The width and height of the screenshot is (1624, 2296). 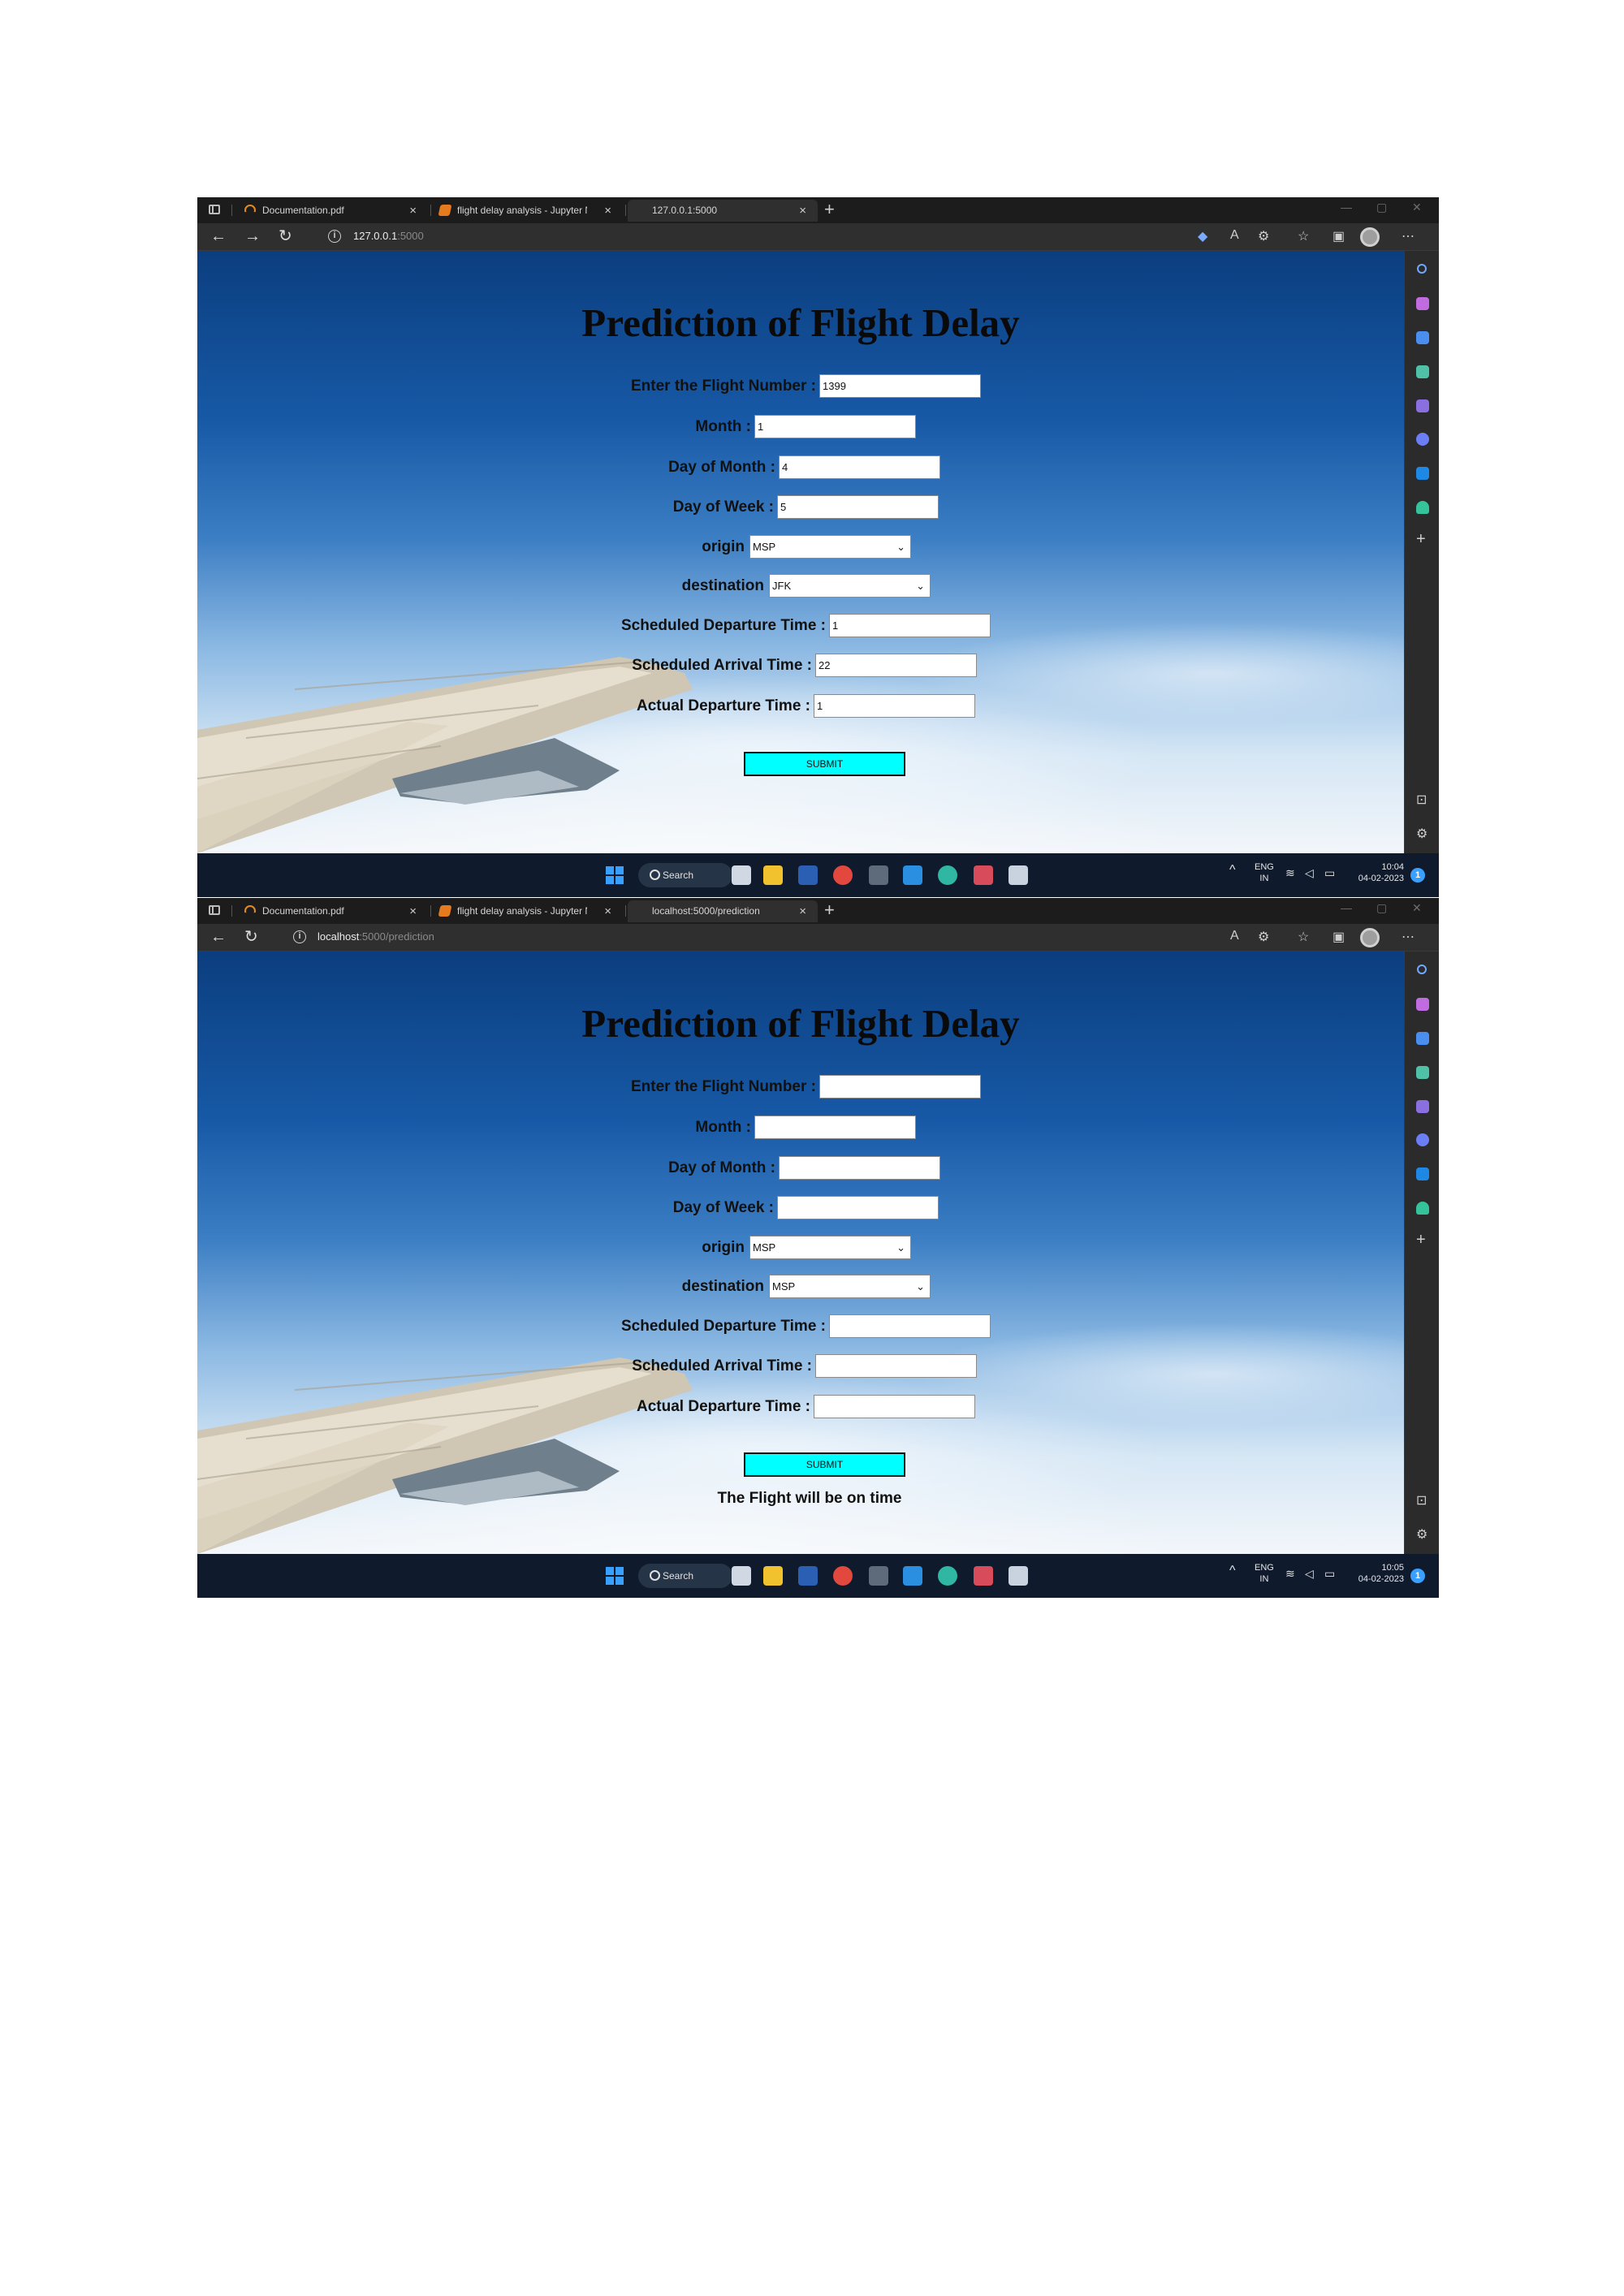 What do you see at coordinates (723, 211) in the screenshot?
I see `tab-localhost: 127.0.0.1:5000 ×` at bounding box center [723, 211].